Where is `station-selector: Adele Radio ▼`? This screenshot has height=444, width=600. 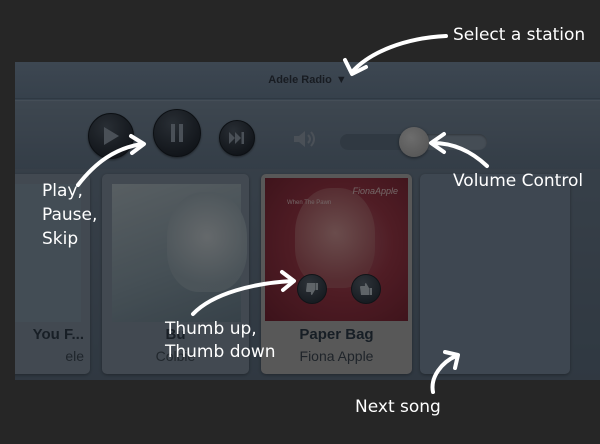 station-selector: Adele Radio ▼ is located at coordinates (307, 80).